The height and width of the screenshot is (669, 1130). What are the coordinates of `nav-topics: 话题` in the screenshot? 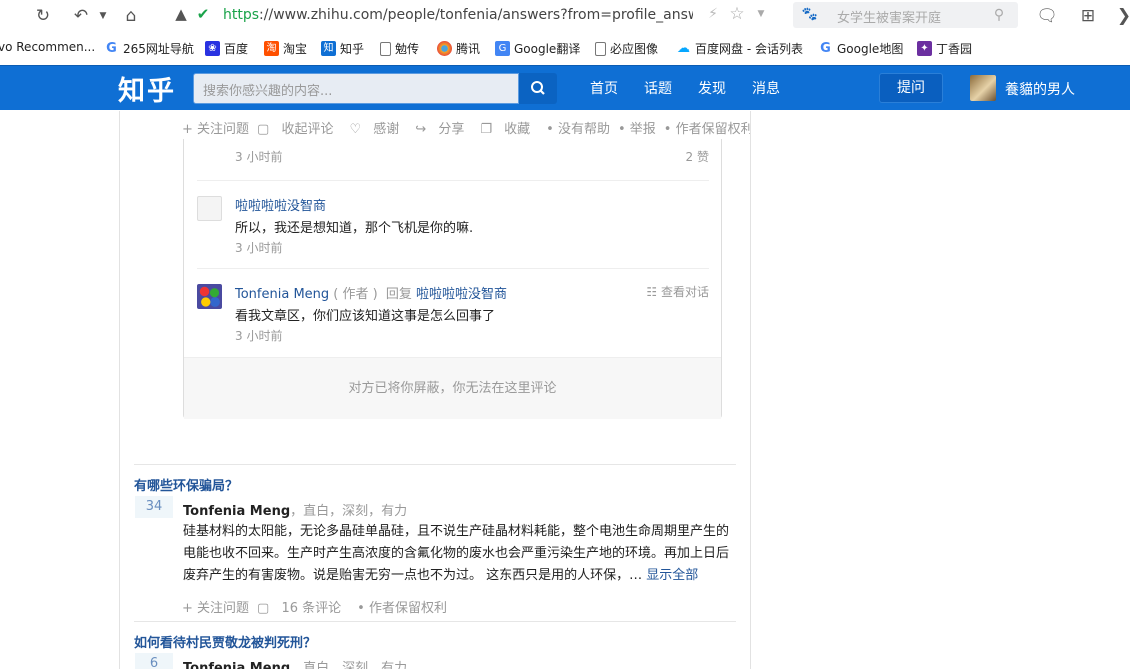 It's located at (658, 88).